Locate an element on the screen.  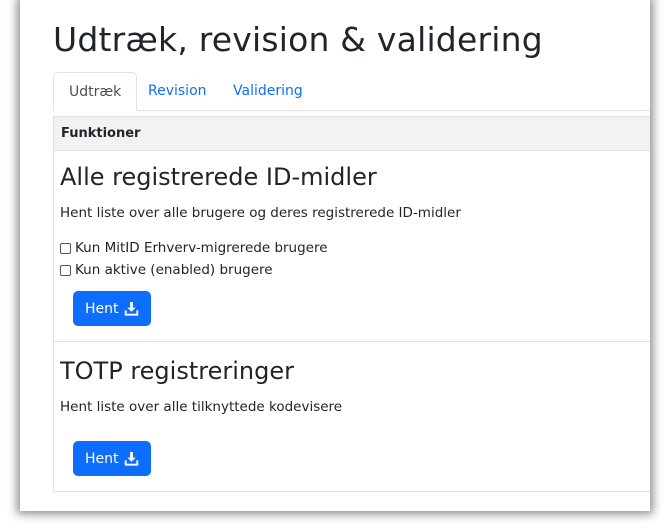
section-heading-id-midler: Alle registrerede ID-midler is located at coordinates (218, 177).